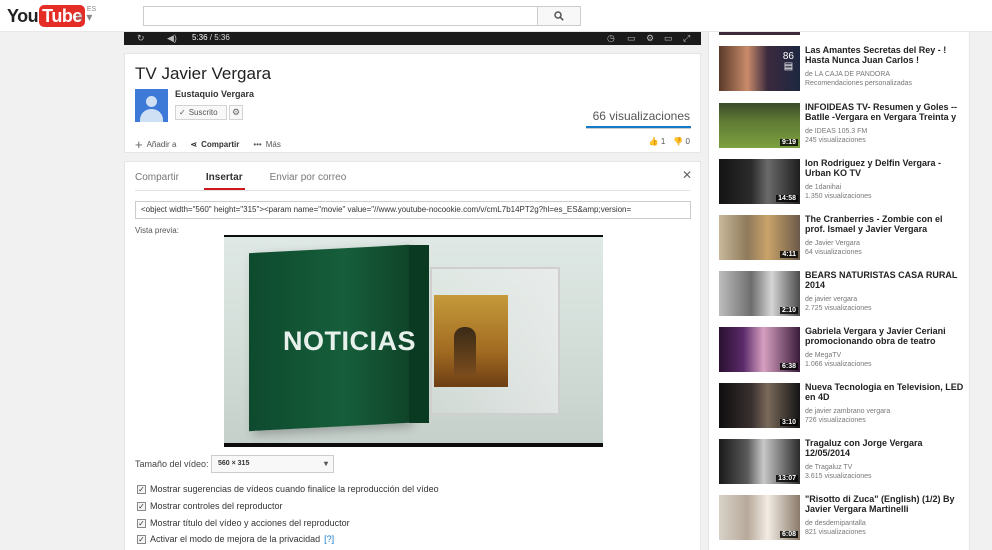  Describe the element at coordinates (214, 94) in the screenshot. I see `channel-name: Eustaquio Vergara` at that location.